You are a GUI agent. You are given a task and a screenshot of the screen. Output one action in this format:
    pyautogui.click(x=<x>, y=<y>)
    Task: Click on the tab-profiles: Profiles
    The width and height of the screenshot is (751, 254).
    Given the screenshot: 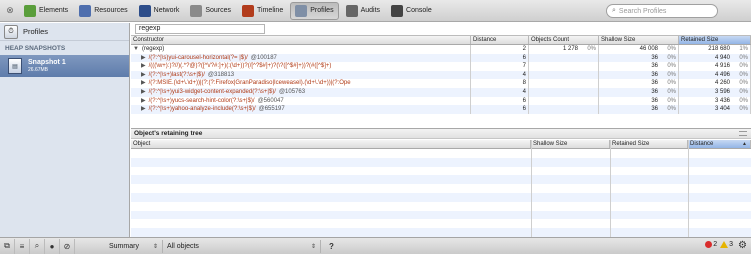 What is the action you would take?
    pyautogui.click(x=314, y=10)
    